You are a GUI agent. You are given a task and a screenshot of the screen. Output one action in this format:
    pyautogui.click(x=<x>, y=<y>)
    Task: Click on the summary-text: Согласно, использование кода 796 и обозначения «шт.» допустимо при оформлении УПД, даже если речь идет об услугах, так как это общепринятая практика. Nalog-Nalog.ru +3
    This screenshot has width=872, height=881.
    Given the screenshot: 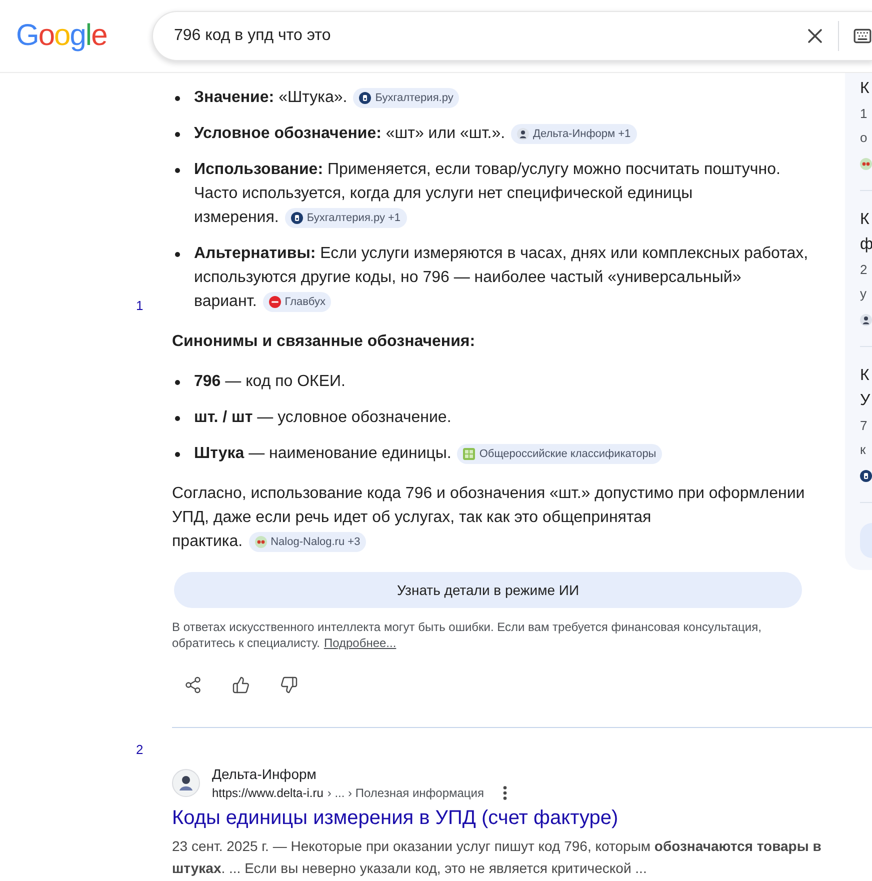 What is the action you would take?
    pyautogui.click(x=489, y=519)
    